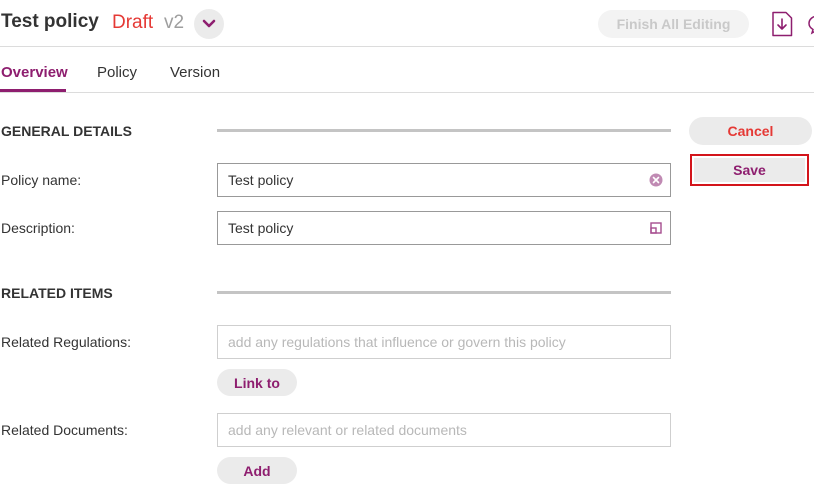 The height and width of the screenshot is (484, 814). I want to click on related-documents-label: Related Documents:, so click(64, 430).